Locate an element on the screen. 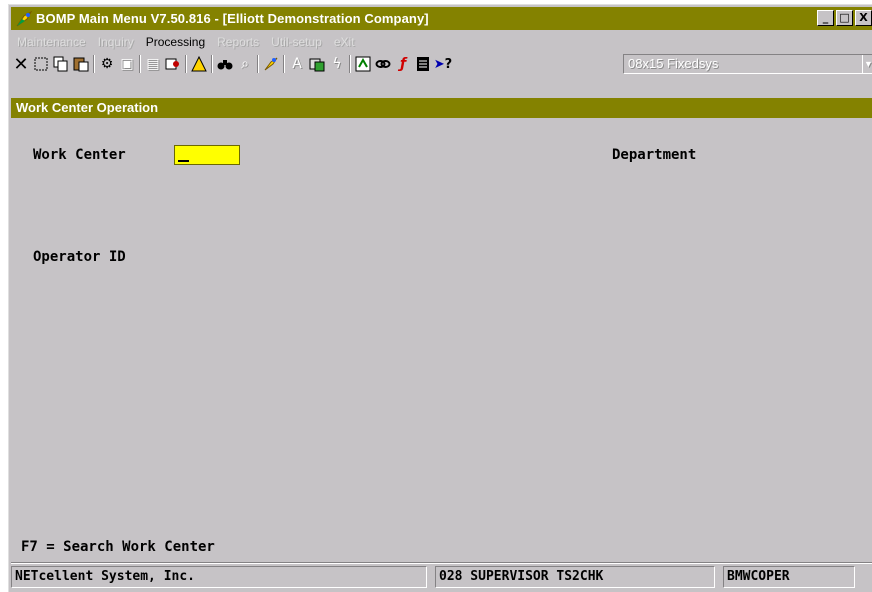 The width and height of the screenshot is (872, 592). app-logo-icon is located at coordinates (24, 18).